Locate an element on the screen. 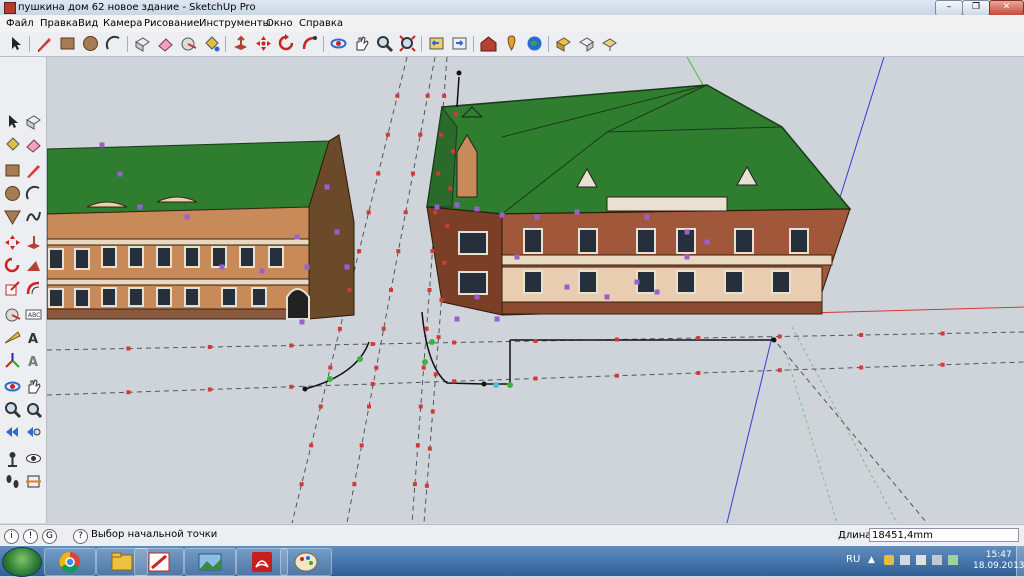 This screenshot has height=578, width=1024. image-viewer-icon is located at coordinates (210, 562).